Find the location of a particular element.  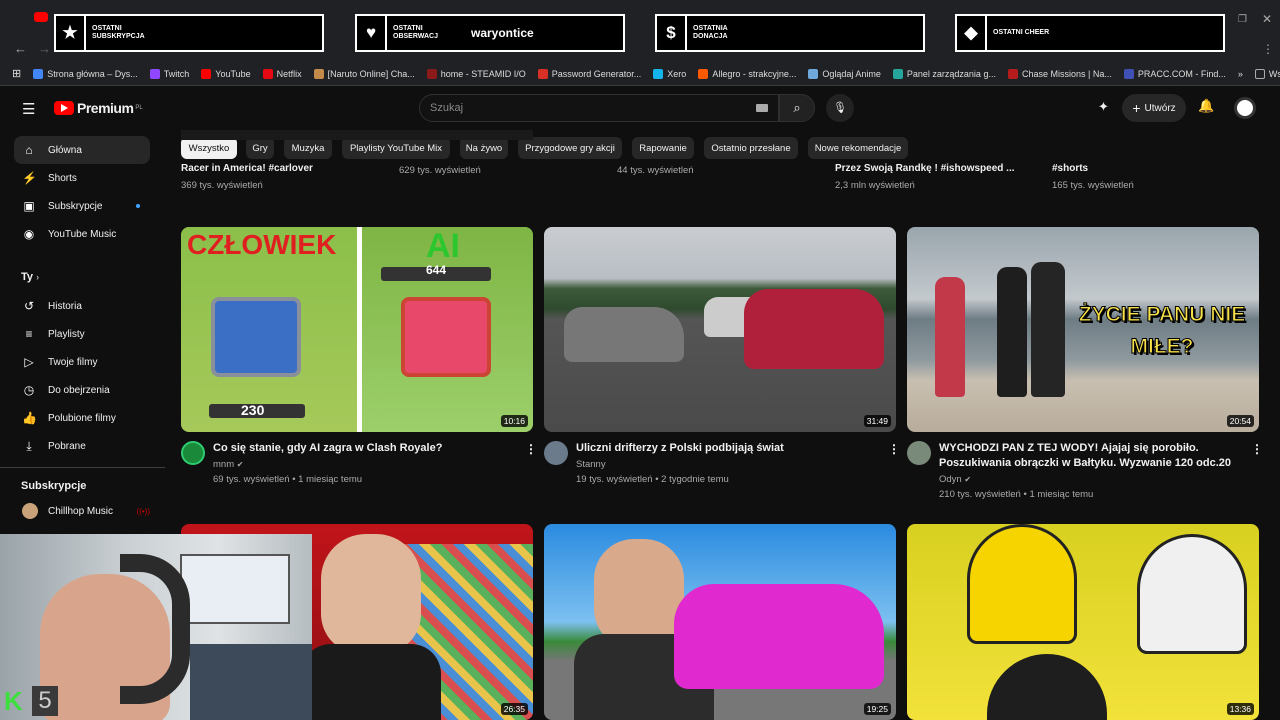

back-icon: ← is located at coordinates (20, 48).